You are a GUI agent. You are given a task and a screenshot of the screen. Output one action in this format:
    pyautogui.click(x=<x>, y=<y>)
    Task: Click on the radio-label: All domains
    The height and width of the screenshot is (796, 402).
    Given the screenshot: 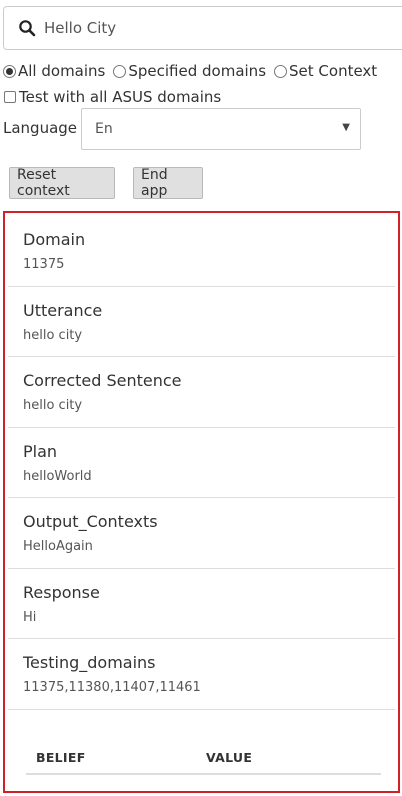 What is the action you would take?
    pyautogui.click(x=62, y=71)
    